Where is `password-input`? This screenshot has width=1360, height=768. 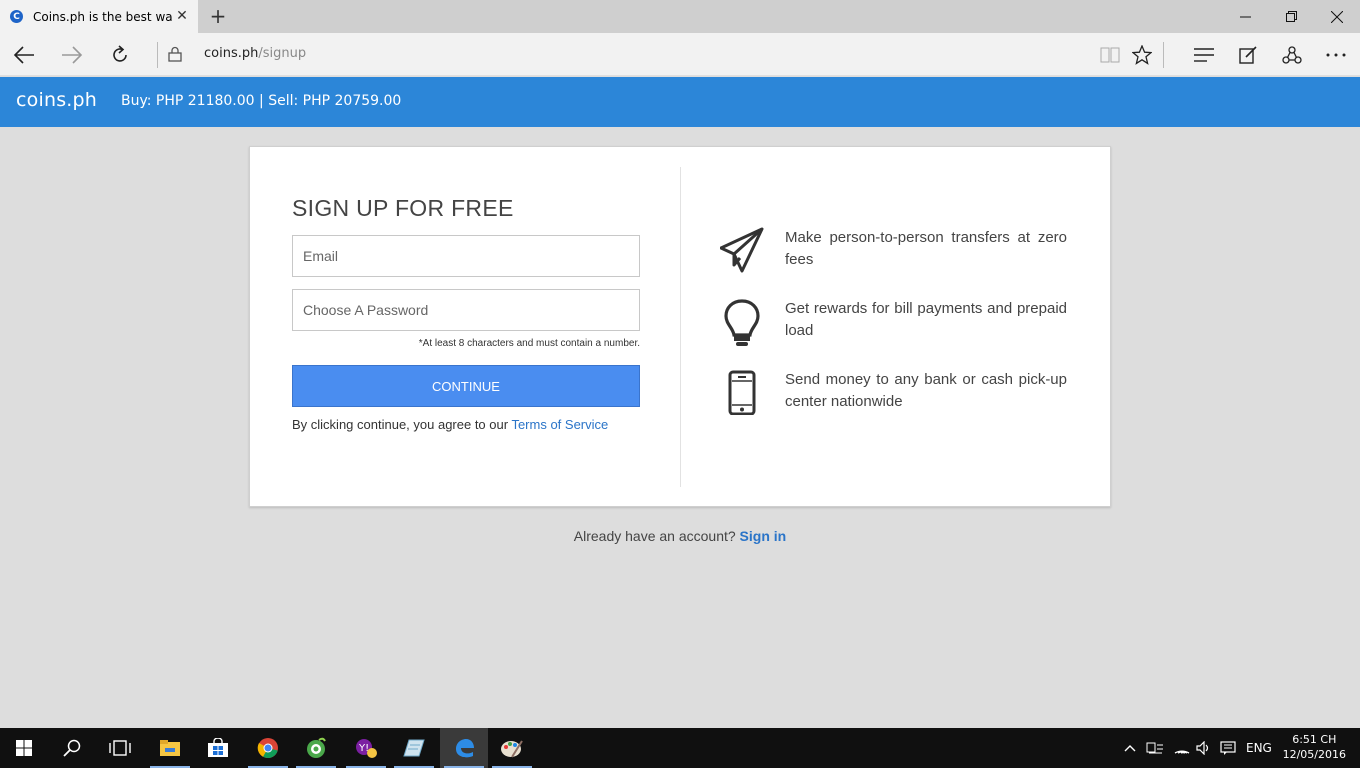
password-input is located at coordinates (466, 310).